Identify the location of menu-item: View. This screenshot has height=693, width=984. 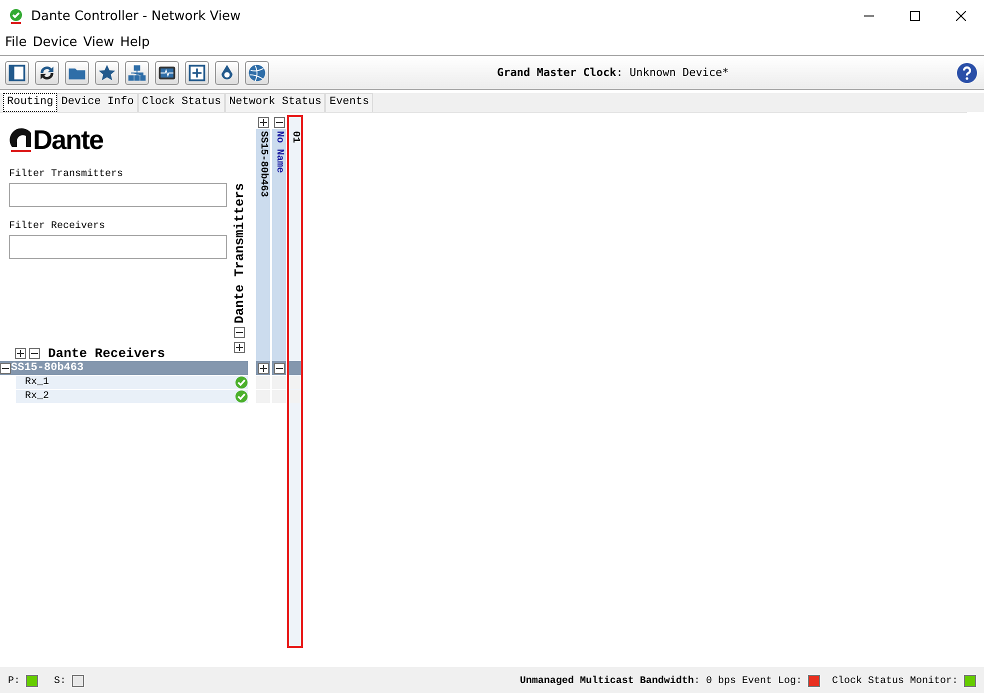
(99, 42).